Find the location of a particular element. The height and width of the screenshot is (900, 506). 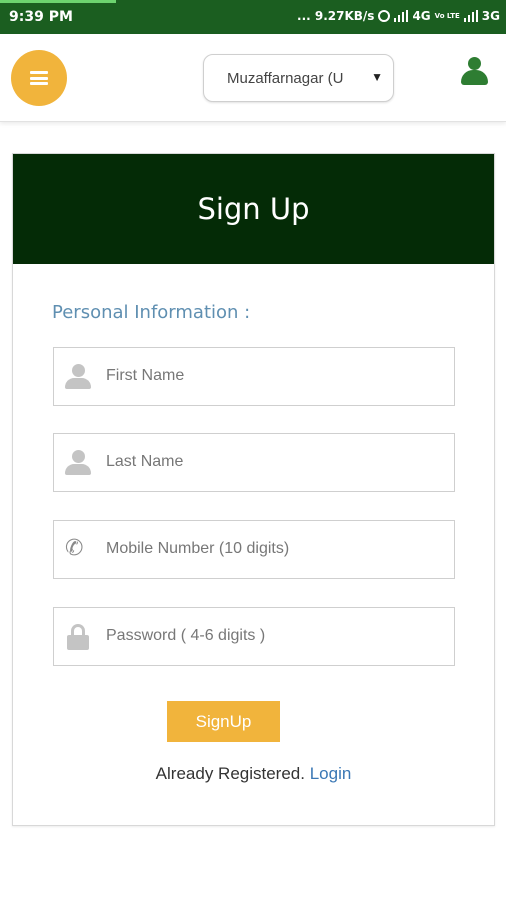

status-time: 9:39 PM is located at coordinates (41, 17).